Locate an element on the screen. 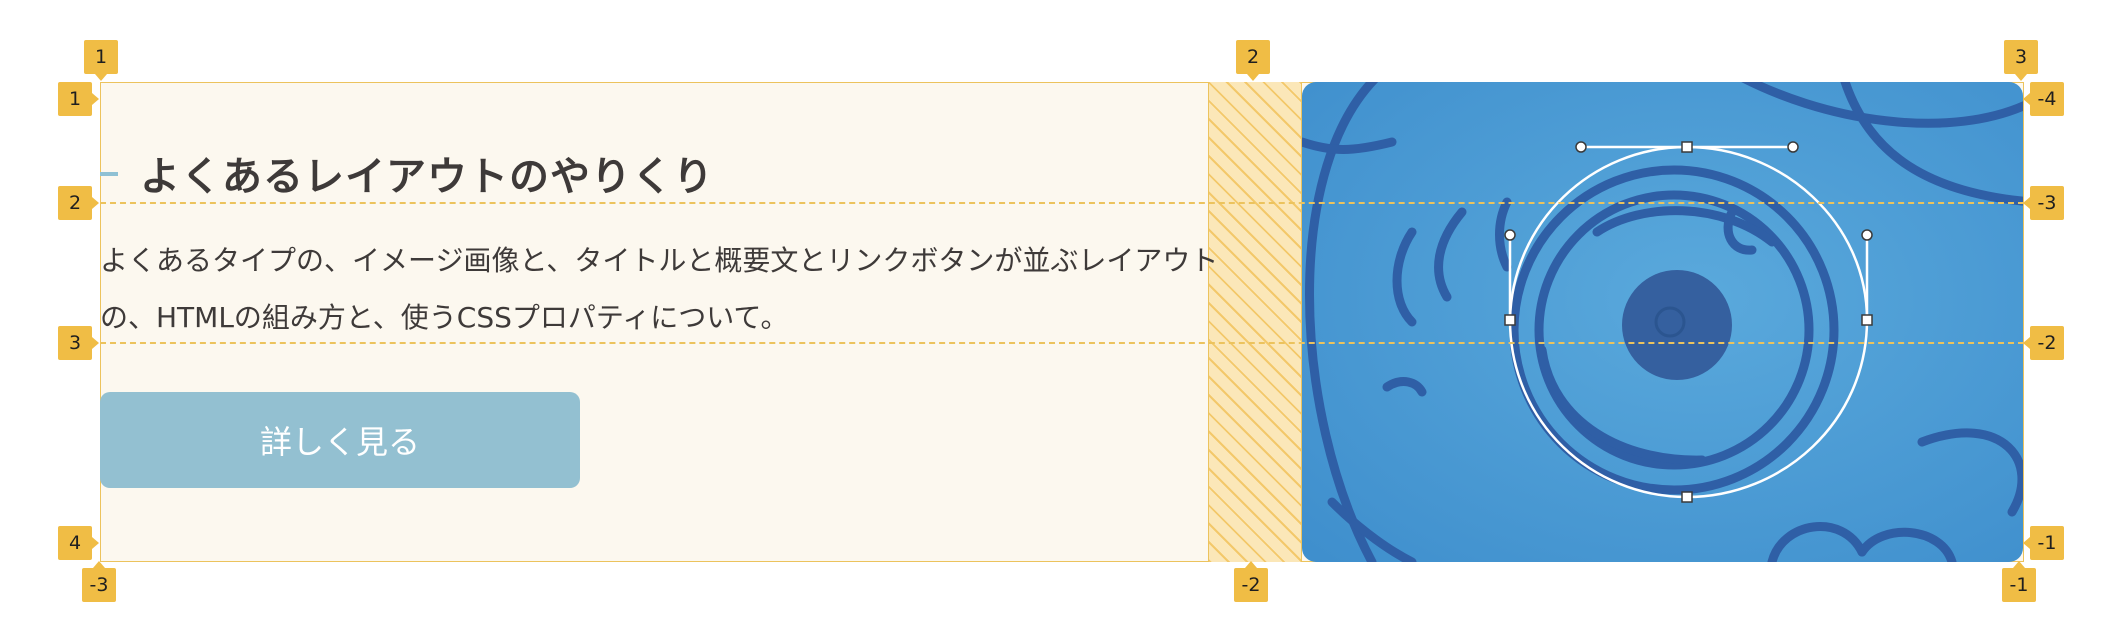 This screenshot has height=640, width=2120. grid-column-label: 2 is located at coordinates (1253, 60).